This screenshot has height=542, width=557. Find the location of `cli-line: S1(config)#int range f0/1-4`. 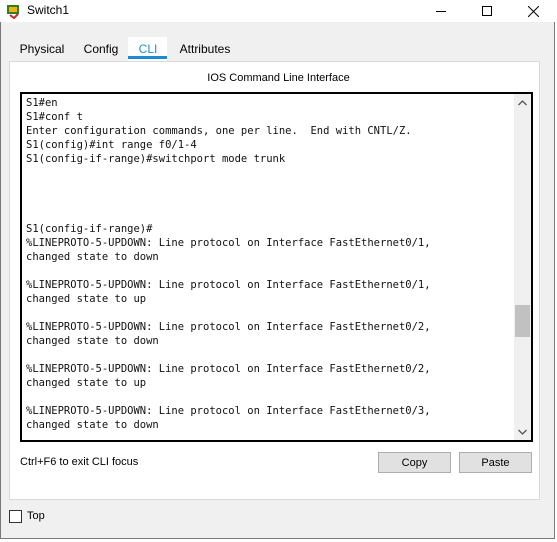

cli-line: S1(config)#int range f0/1-4 is located at coordinates (111, 145).